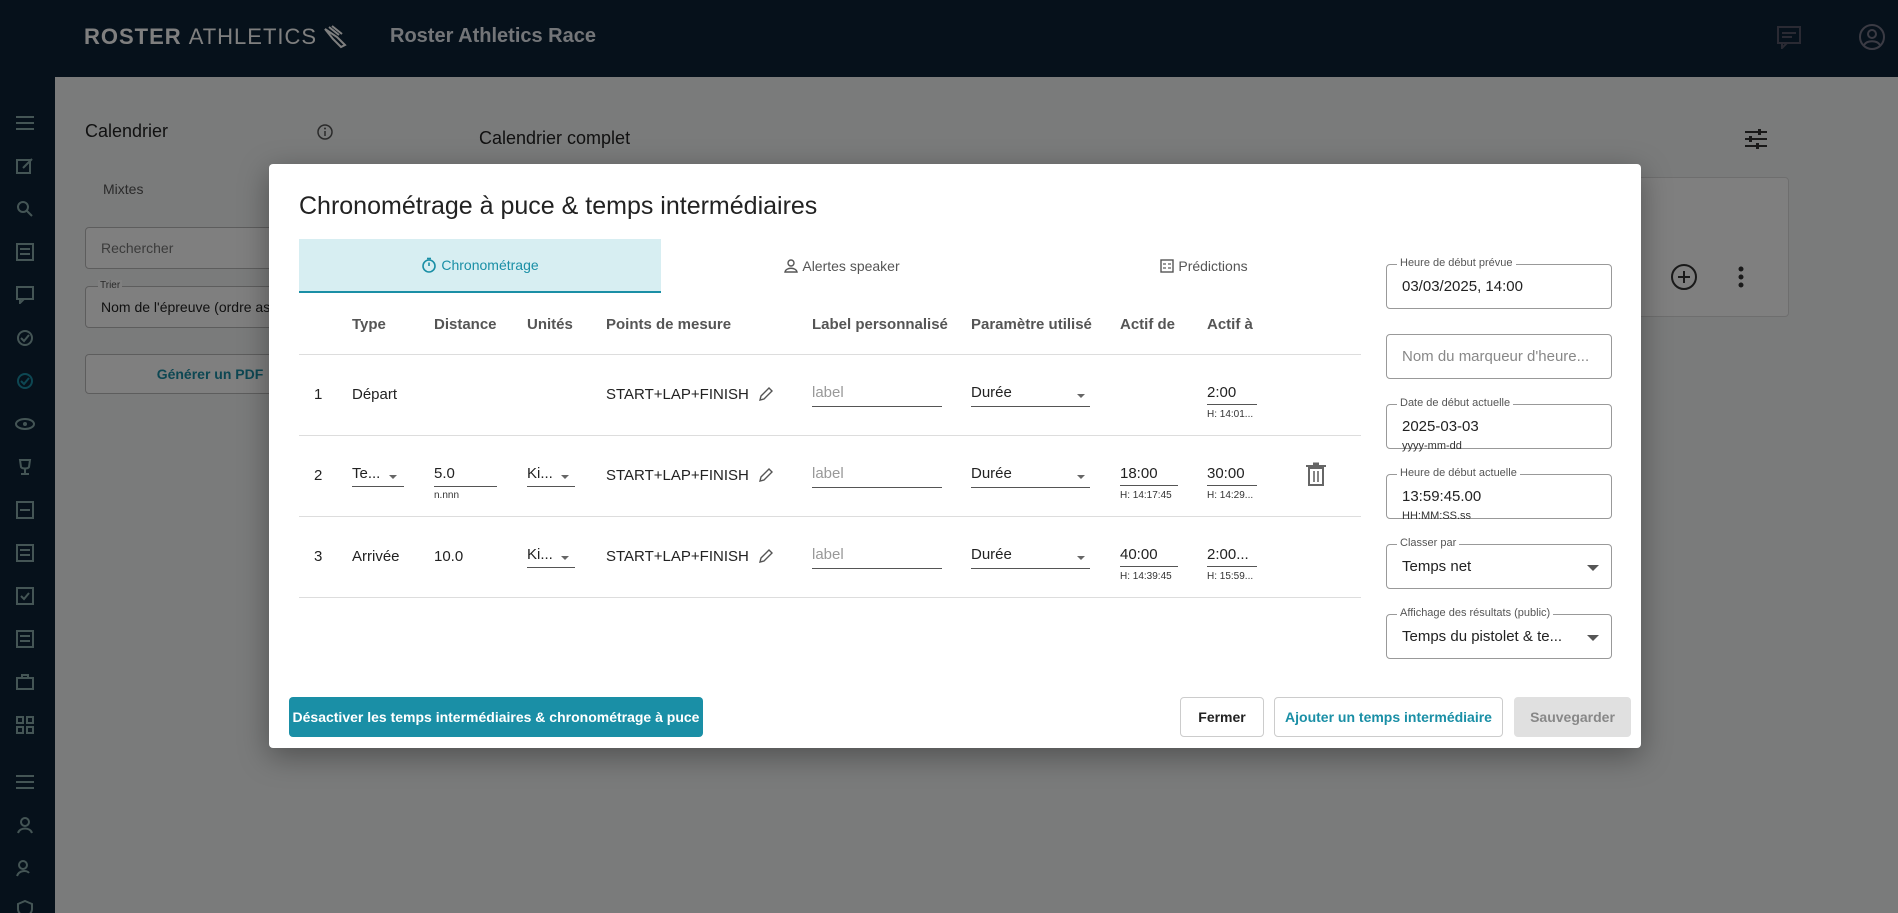 Image resolution: width=1898 pixels, height=913 pixels. Describe the element at coordinates (669, 324) in the screenshot. I see `col-points: Points de mesure` at that location.